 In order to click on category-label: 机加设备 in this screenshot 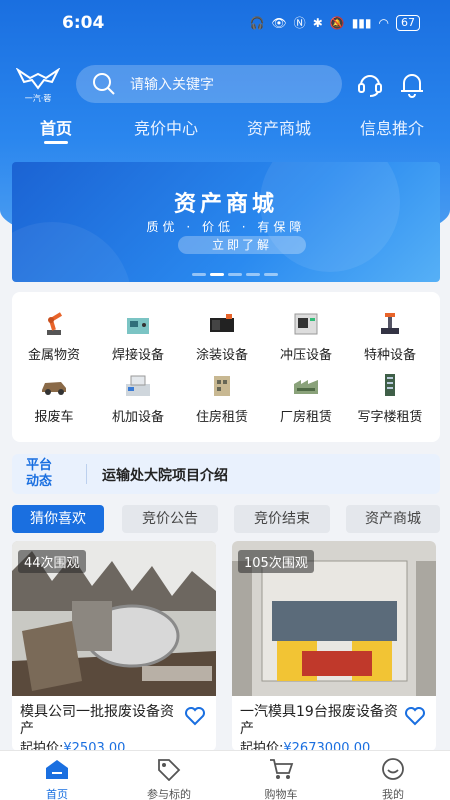, I will do `click(137, 417)`.